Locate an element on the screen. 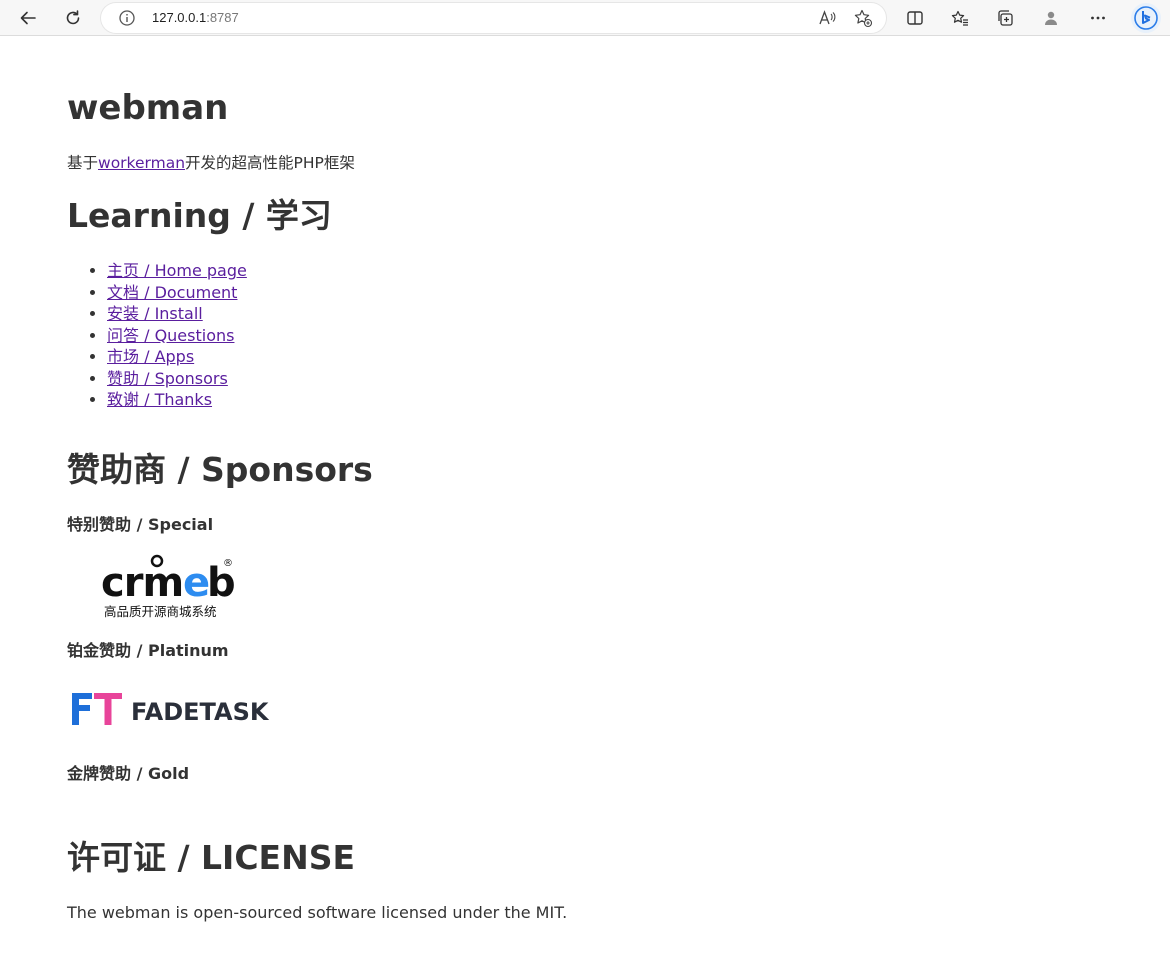  fadetask-logo: FADETASK is located at coordinates (171, 709).